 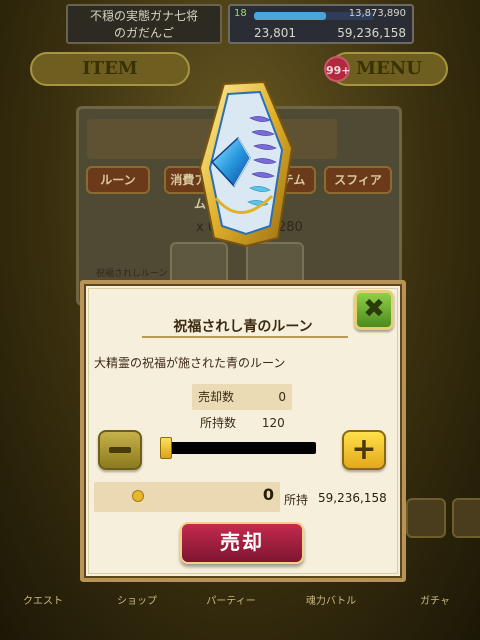 What do you see at coordinates (246, 164) in the screenshot?
I see `blue-rune-illustration` at bounding box center [246, 164].